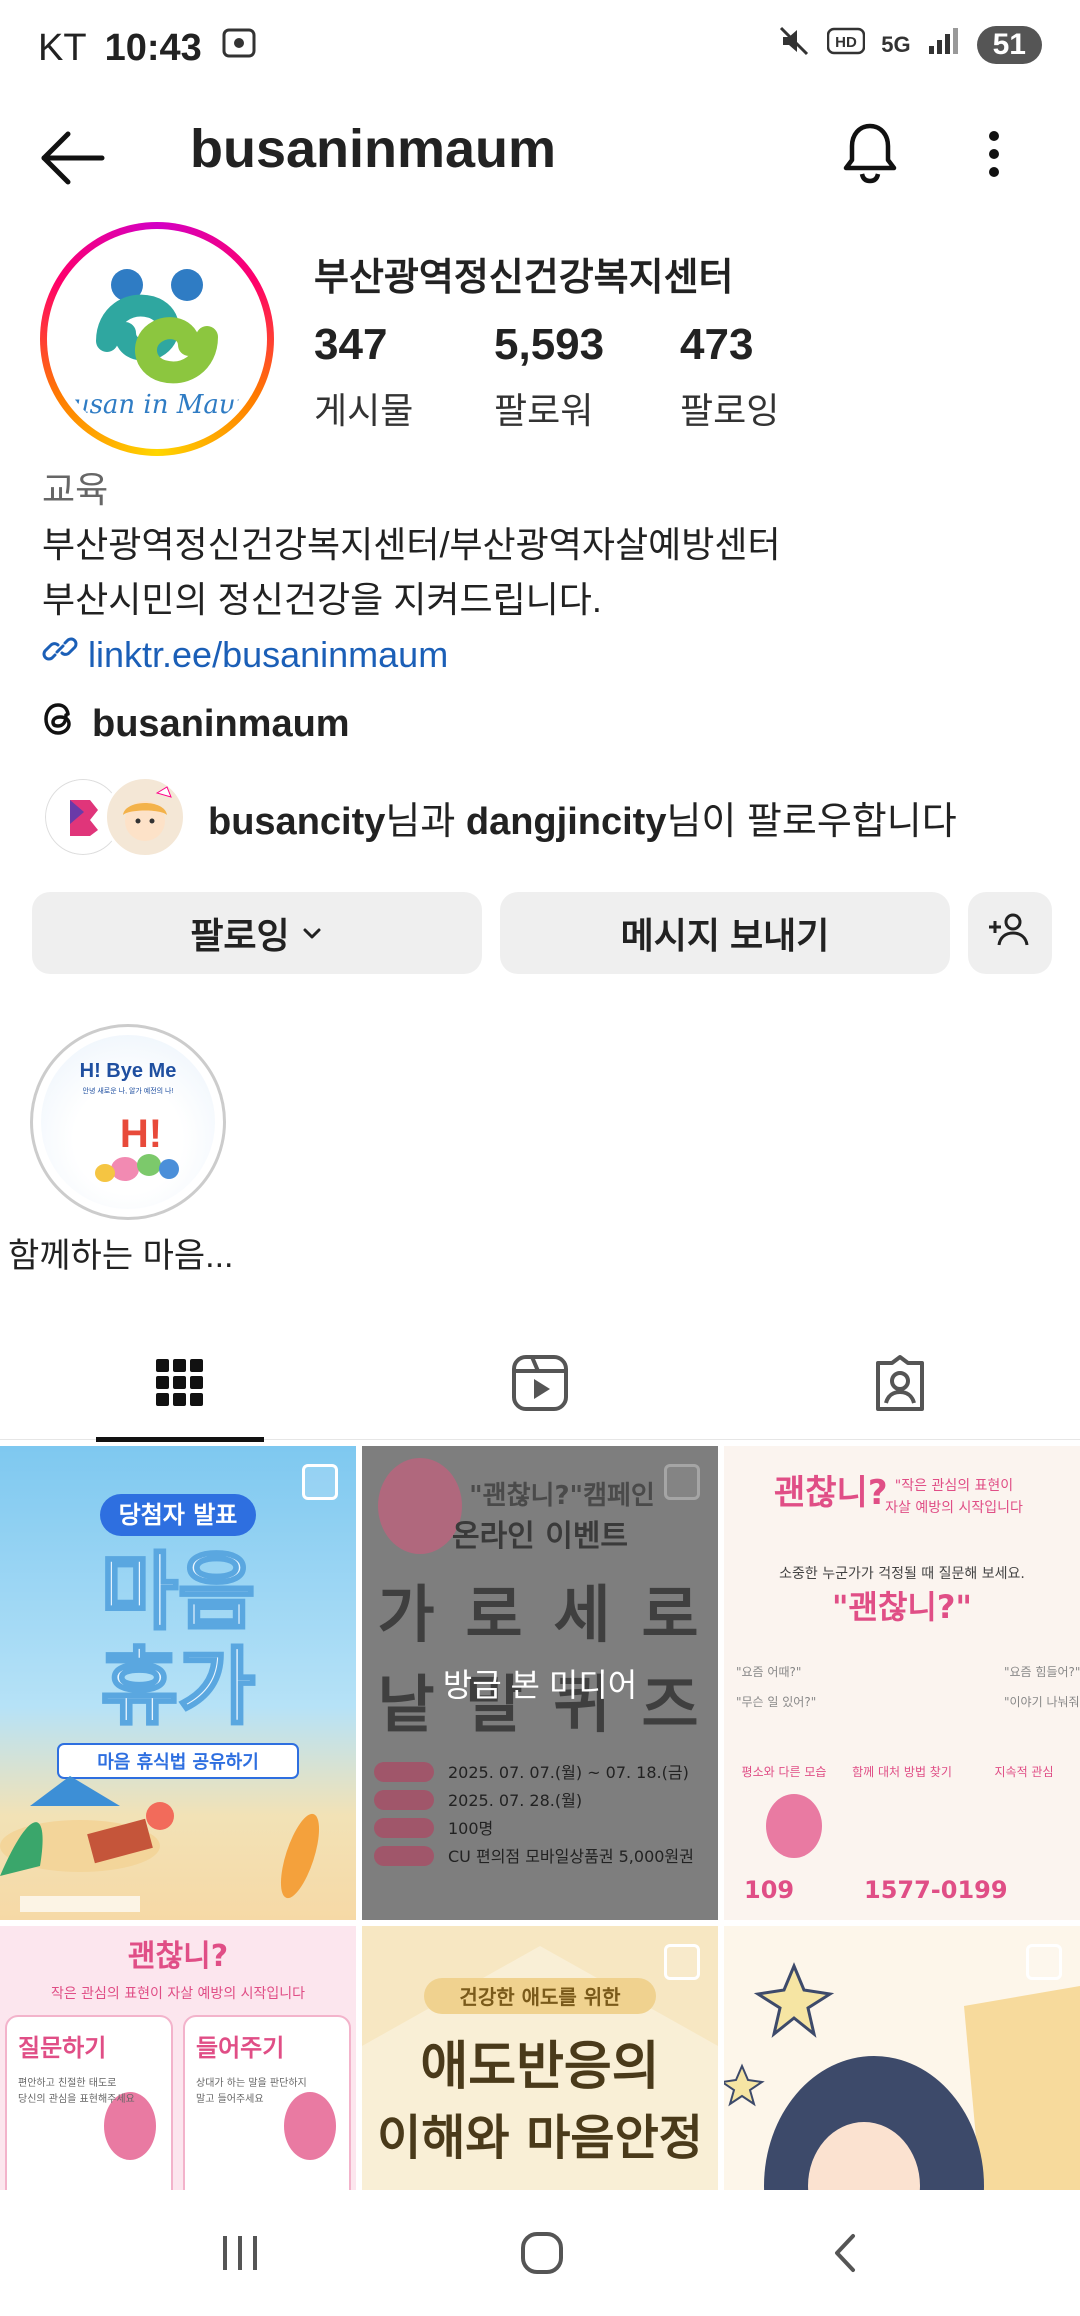 The width and height of the screenshot is (1080, 2316). What do you see at coordinates (944, 44) in the screenshot?
I see `signal-icon` at bounding box center [944, 44].